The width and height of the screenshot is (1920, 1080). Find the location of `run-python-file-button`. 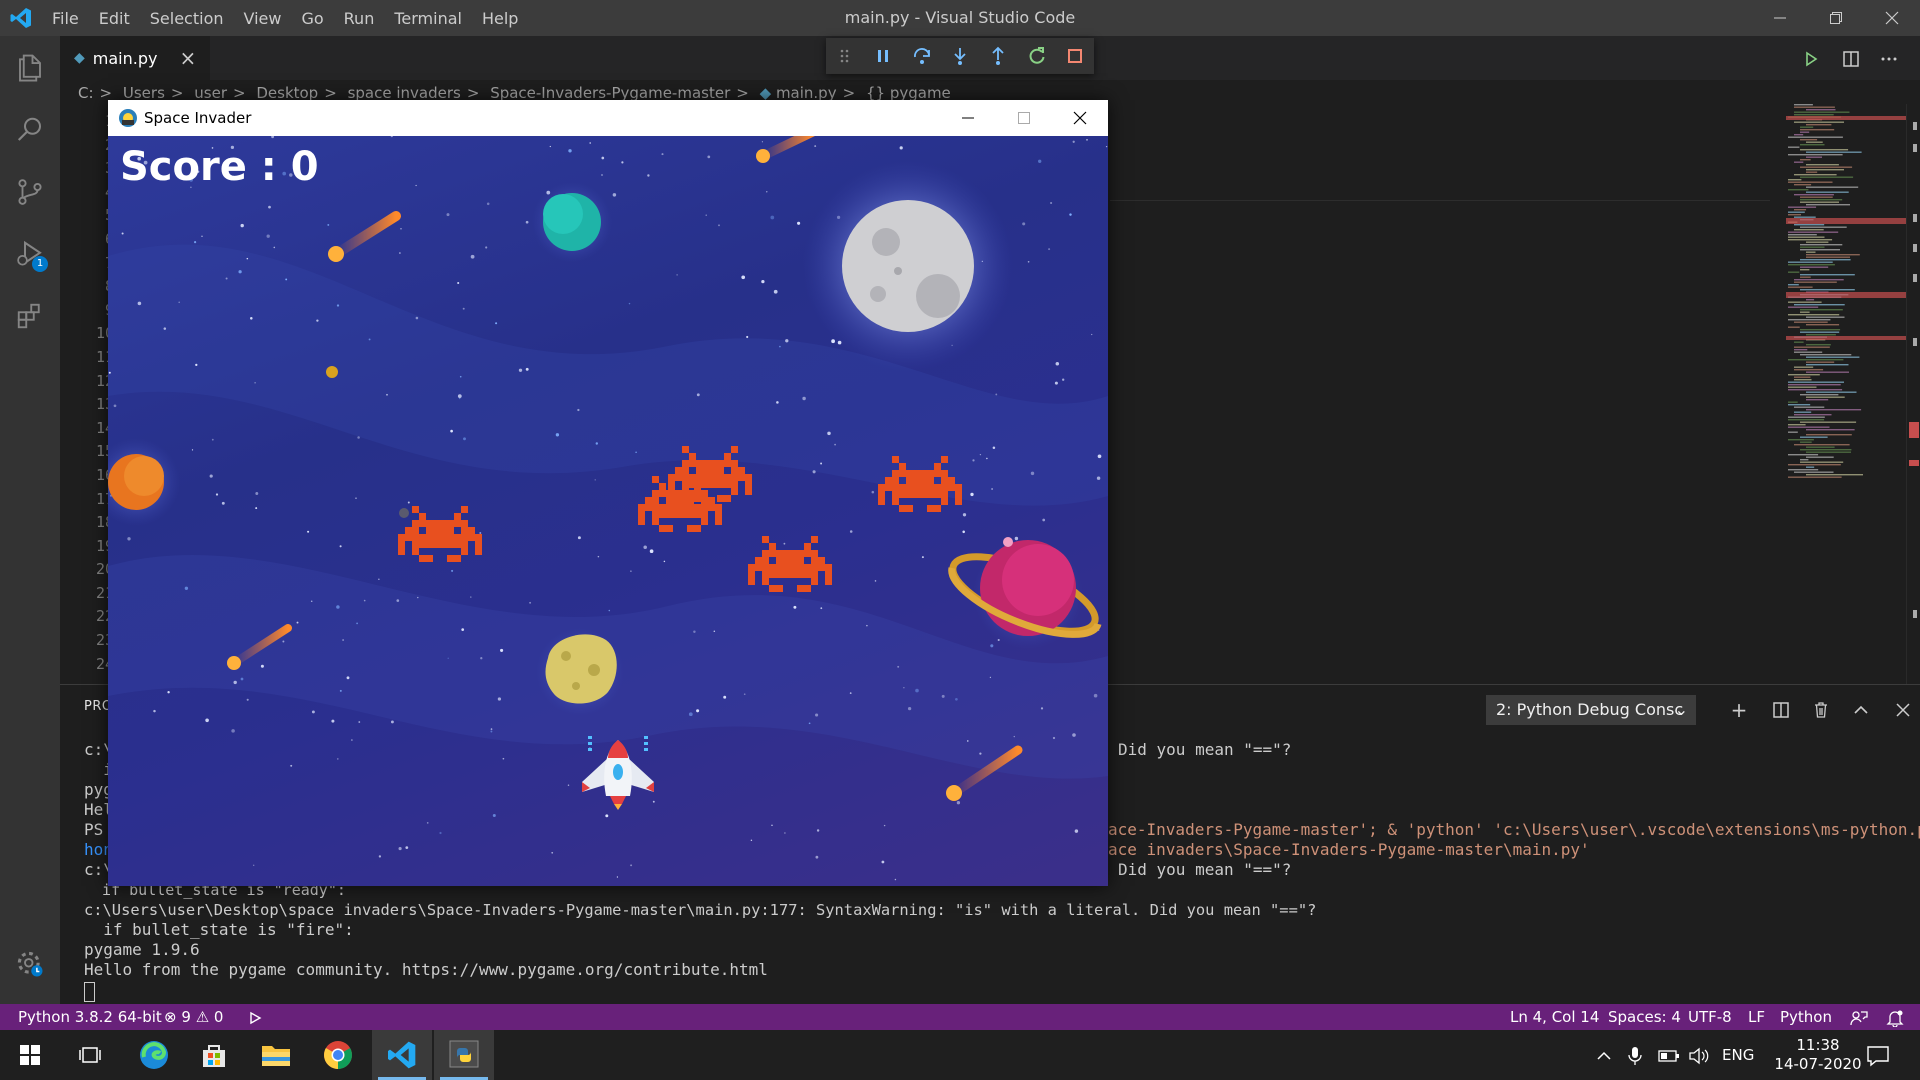

run-python-file-button is located at coordinates (1811, 59).